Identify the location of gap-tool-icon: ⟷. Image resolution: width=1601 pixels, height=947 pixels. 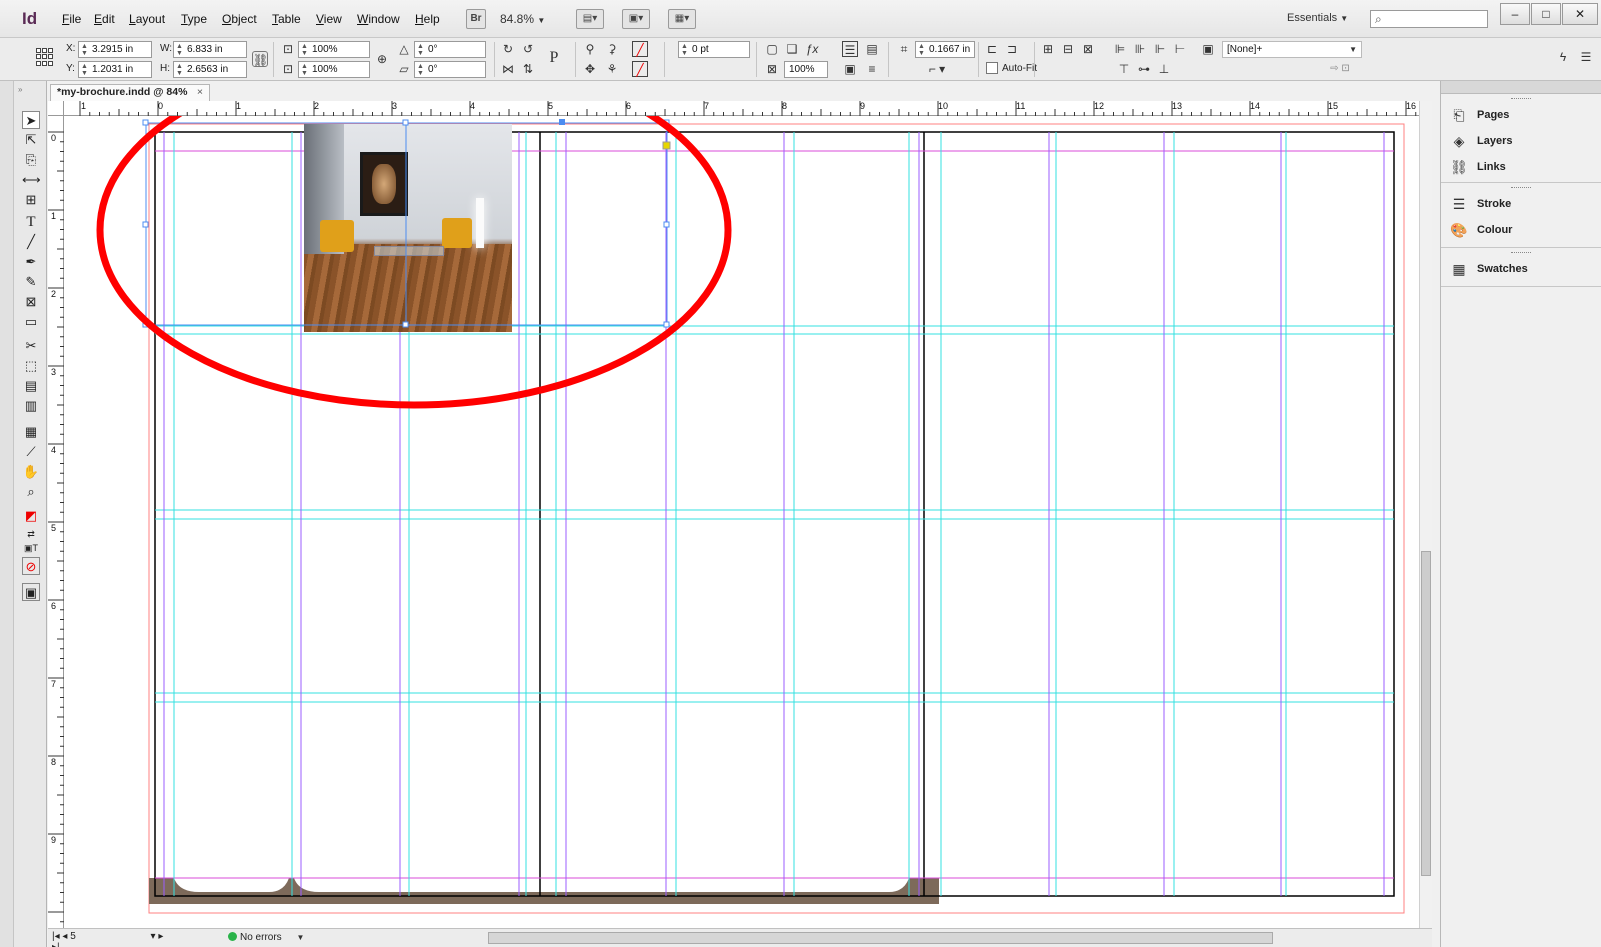
(31, 180).